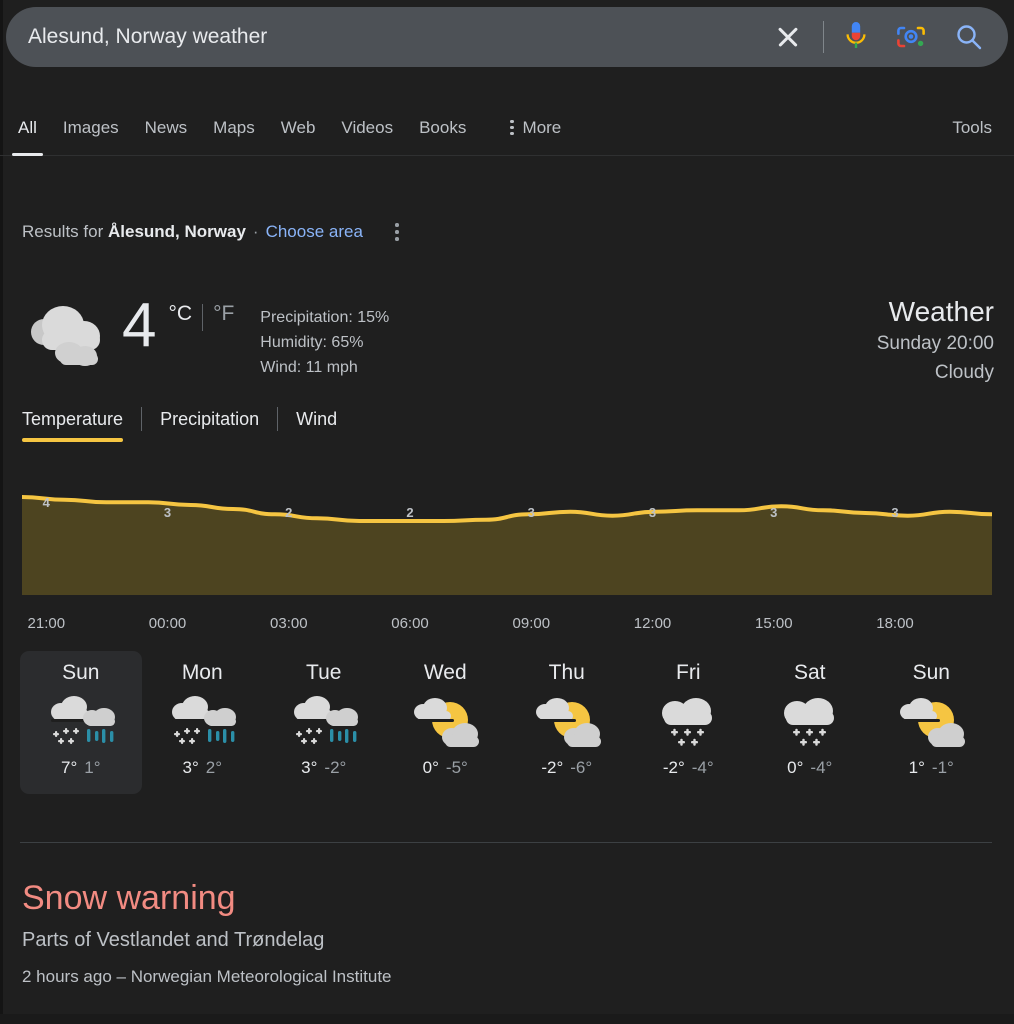 The image size is (1014, 1024). I want to click on forecast-day-card: Tue 3° -2°, so click(324, 722).